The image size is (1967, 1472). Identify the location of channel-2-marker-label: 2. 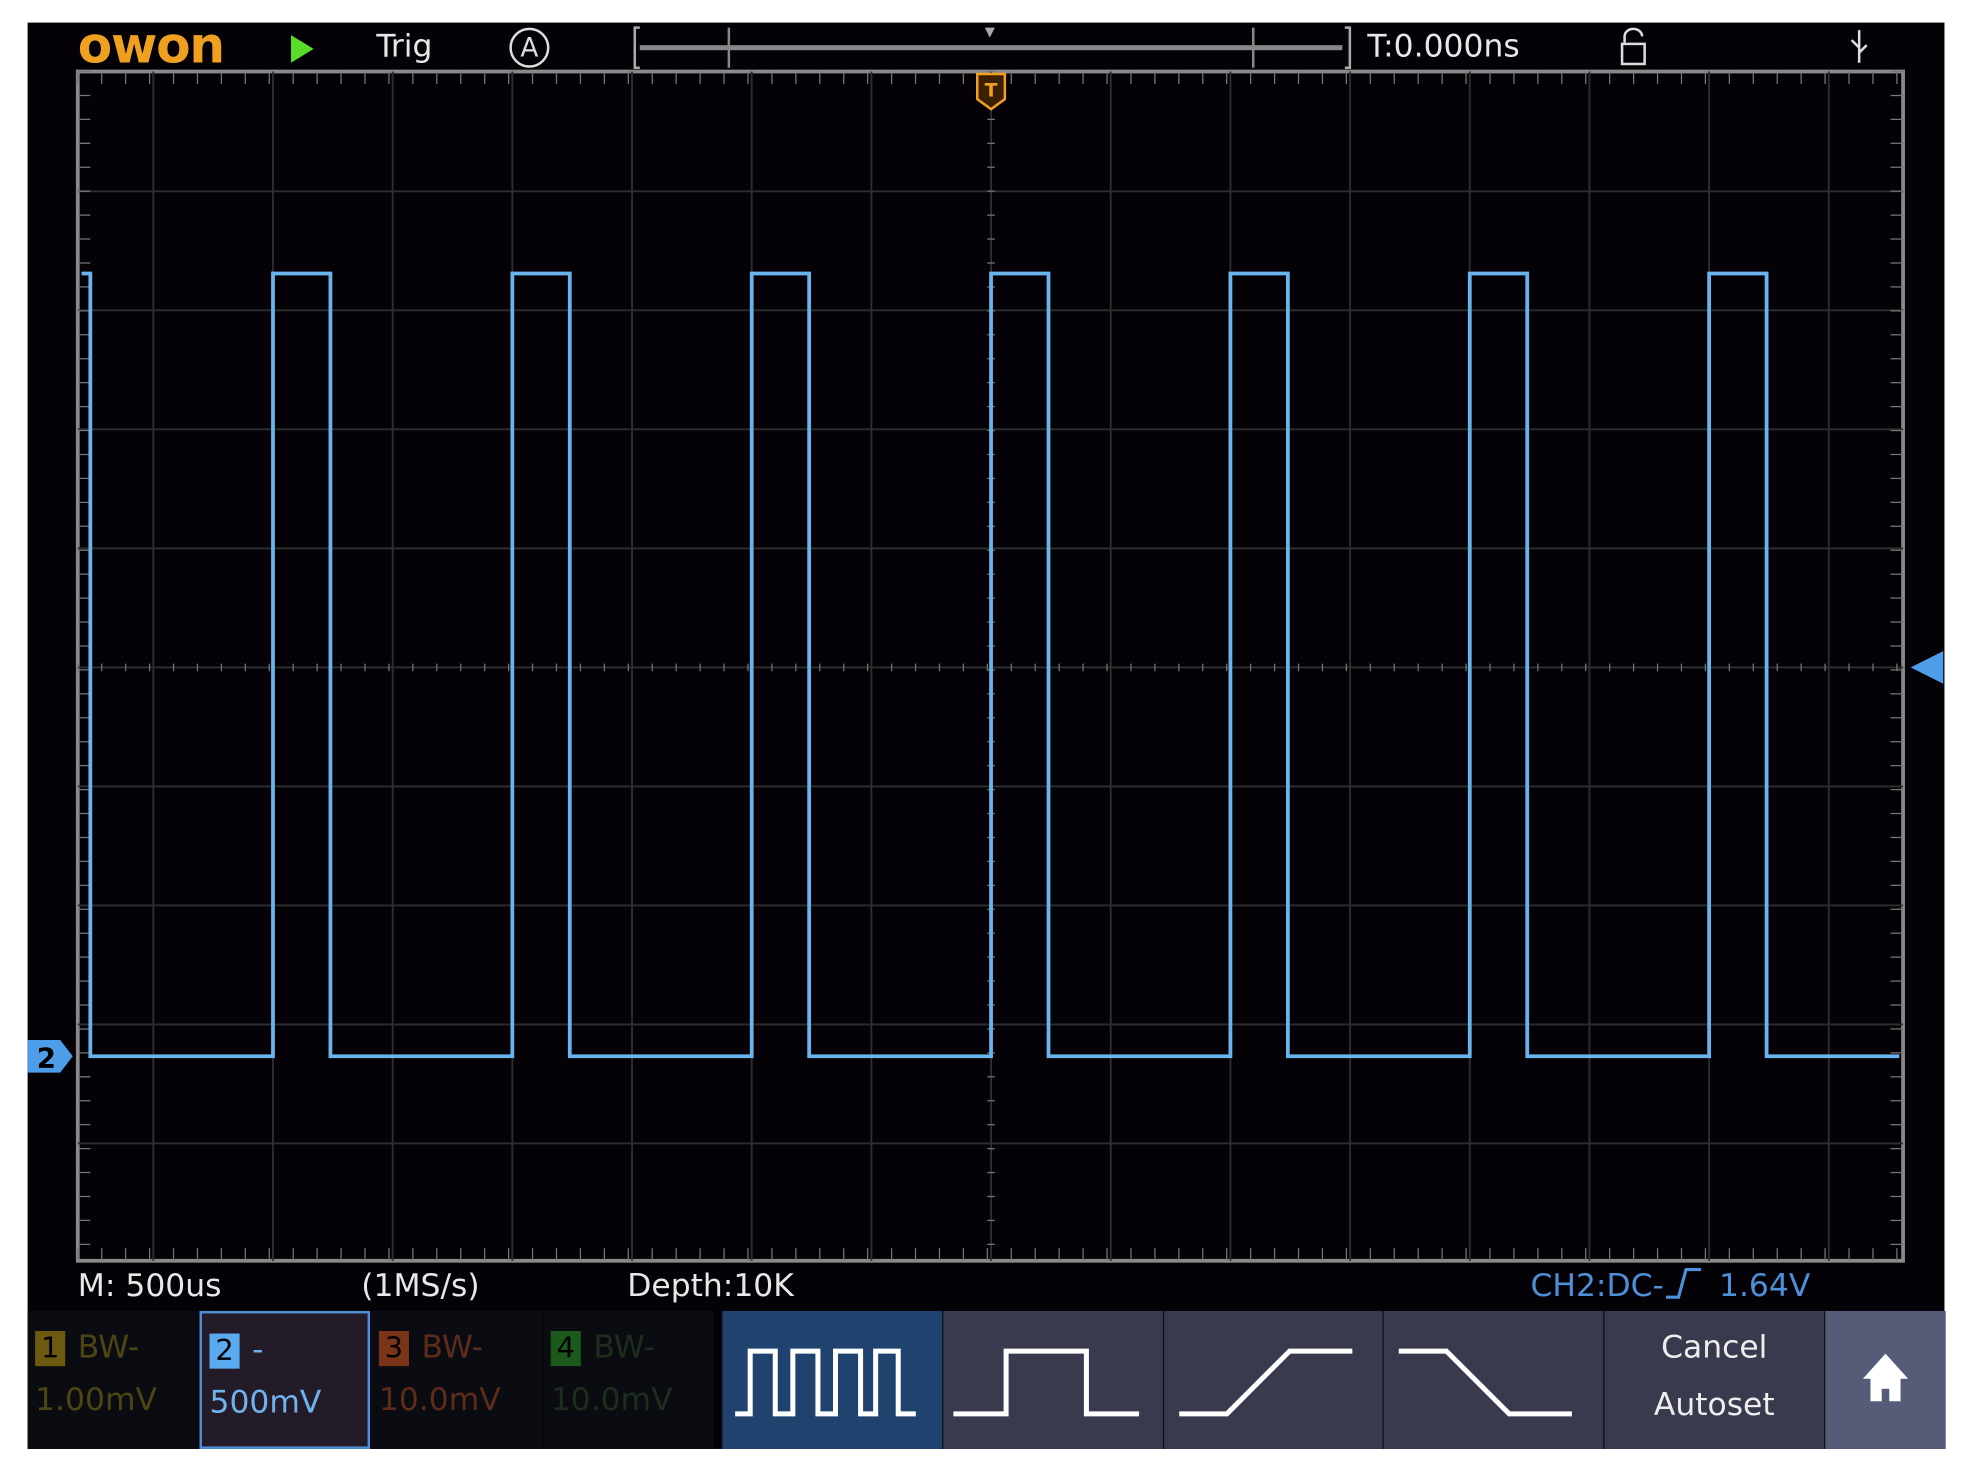
(46, 1058).